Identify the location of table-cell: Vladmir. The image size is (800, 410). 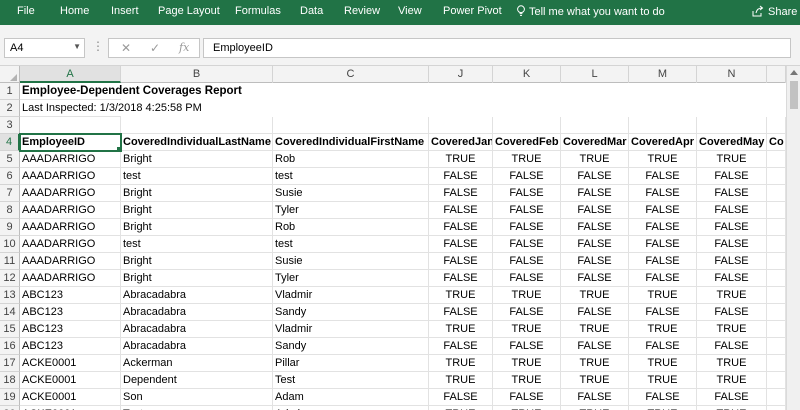
(351, 329).